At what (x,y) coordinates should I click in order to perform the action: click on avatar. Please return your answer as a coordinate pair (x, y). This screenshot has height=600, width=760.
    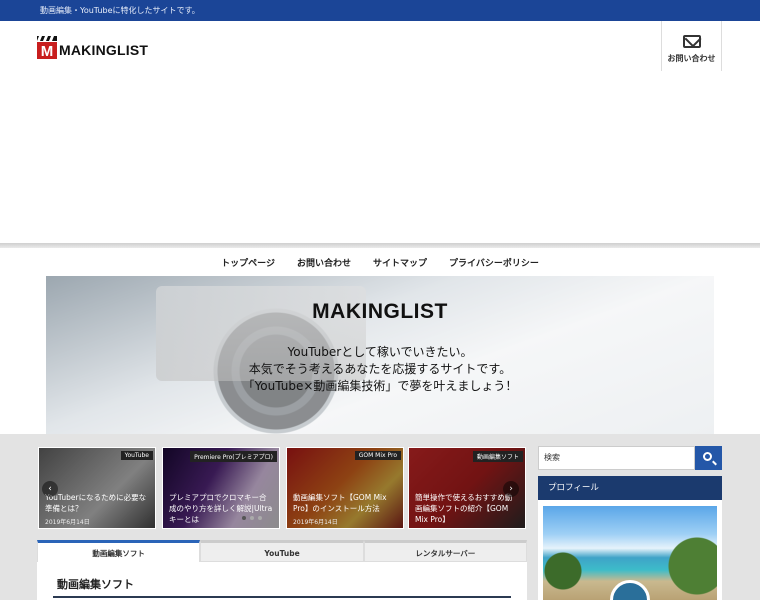
    Looking at the image, I should click on (630, 590).